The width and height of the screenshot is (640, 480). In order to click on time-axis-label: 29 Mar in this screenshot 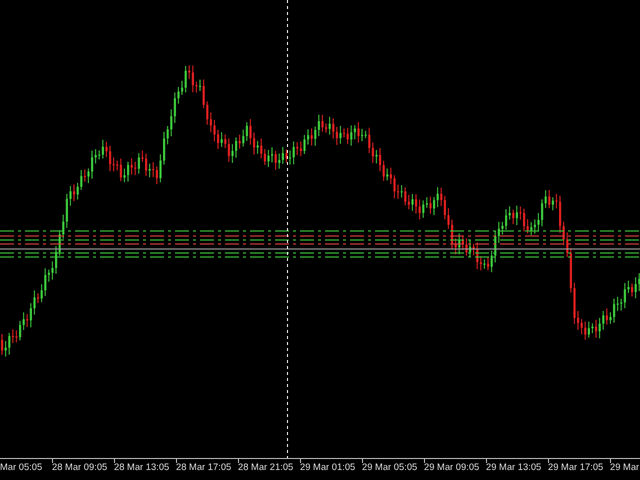, I will do `click(625, 467)`.